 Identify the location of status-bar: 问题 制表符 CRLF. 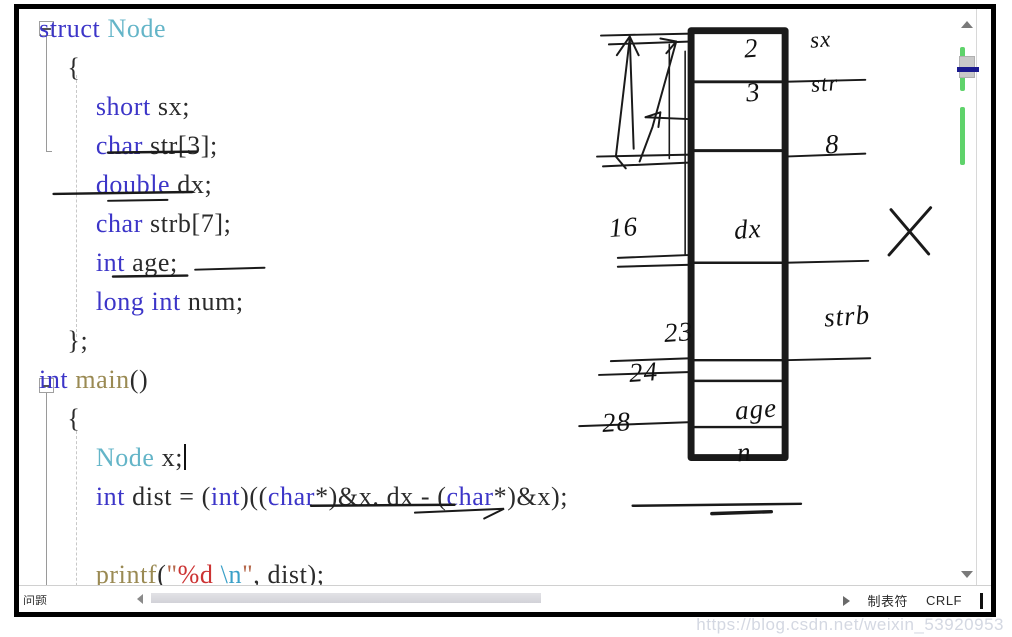
(505, 598).